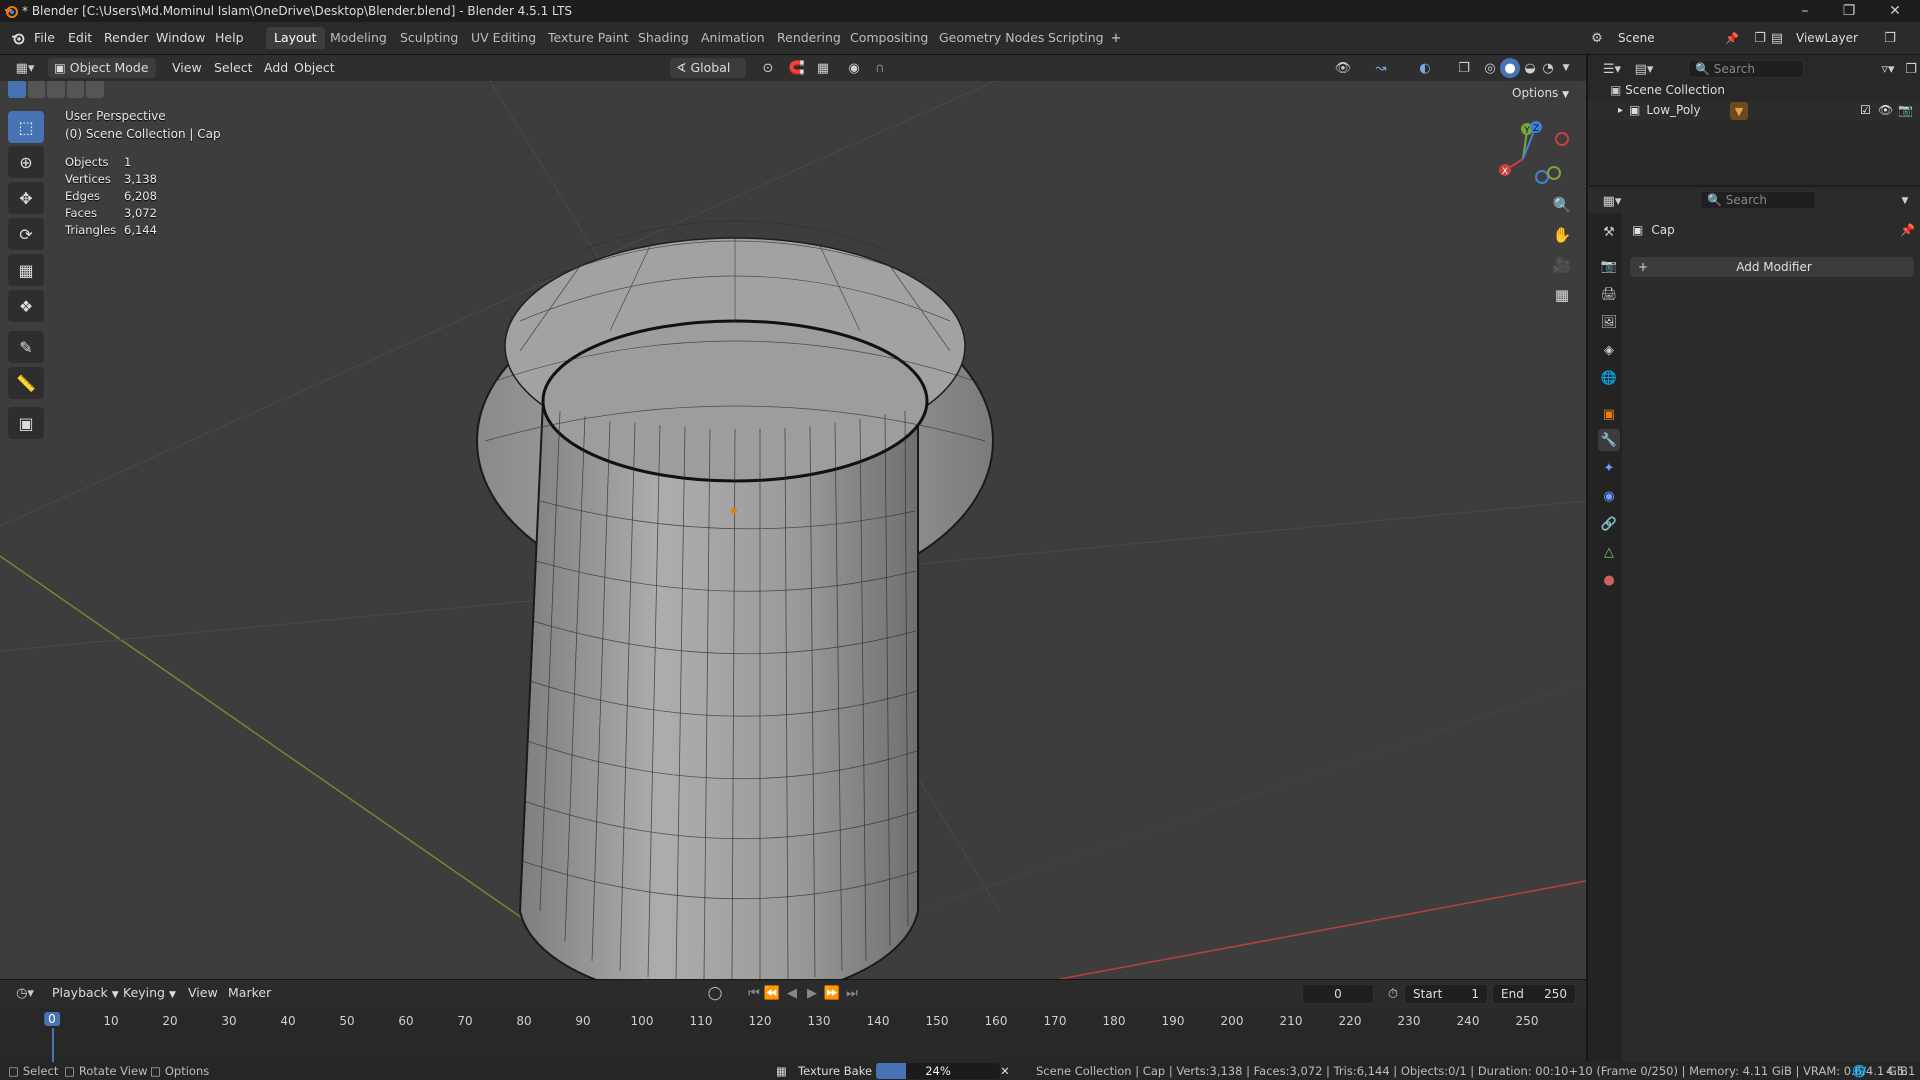 The image size is (1920, 1080). I want to click on modifier-badge-icon: ▼, so click(1739, 111).